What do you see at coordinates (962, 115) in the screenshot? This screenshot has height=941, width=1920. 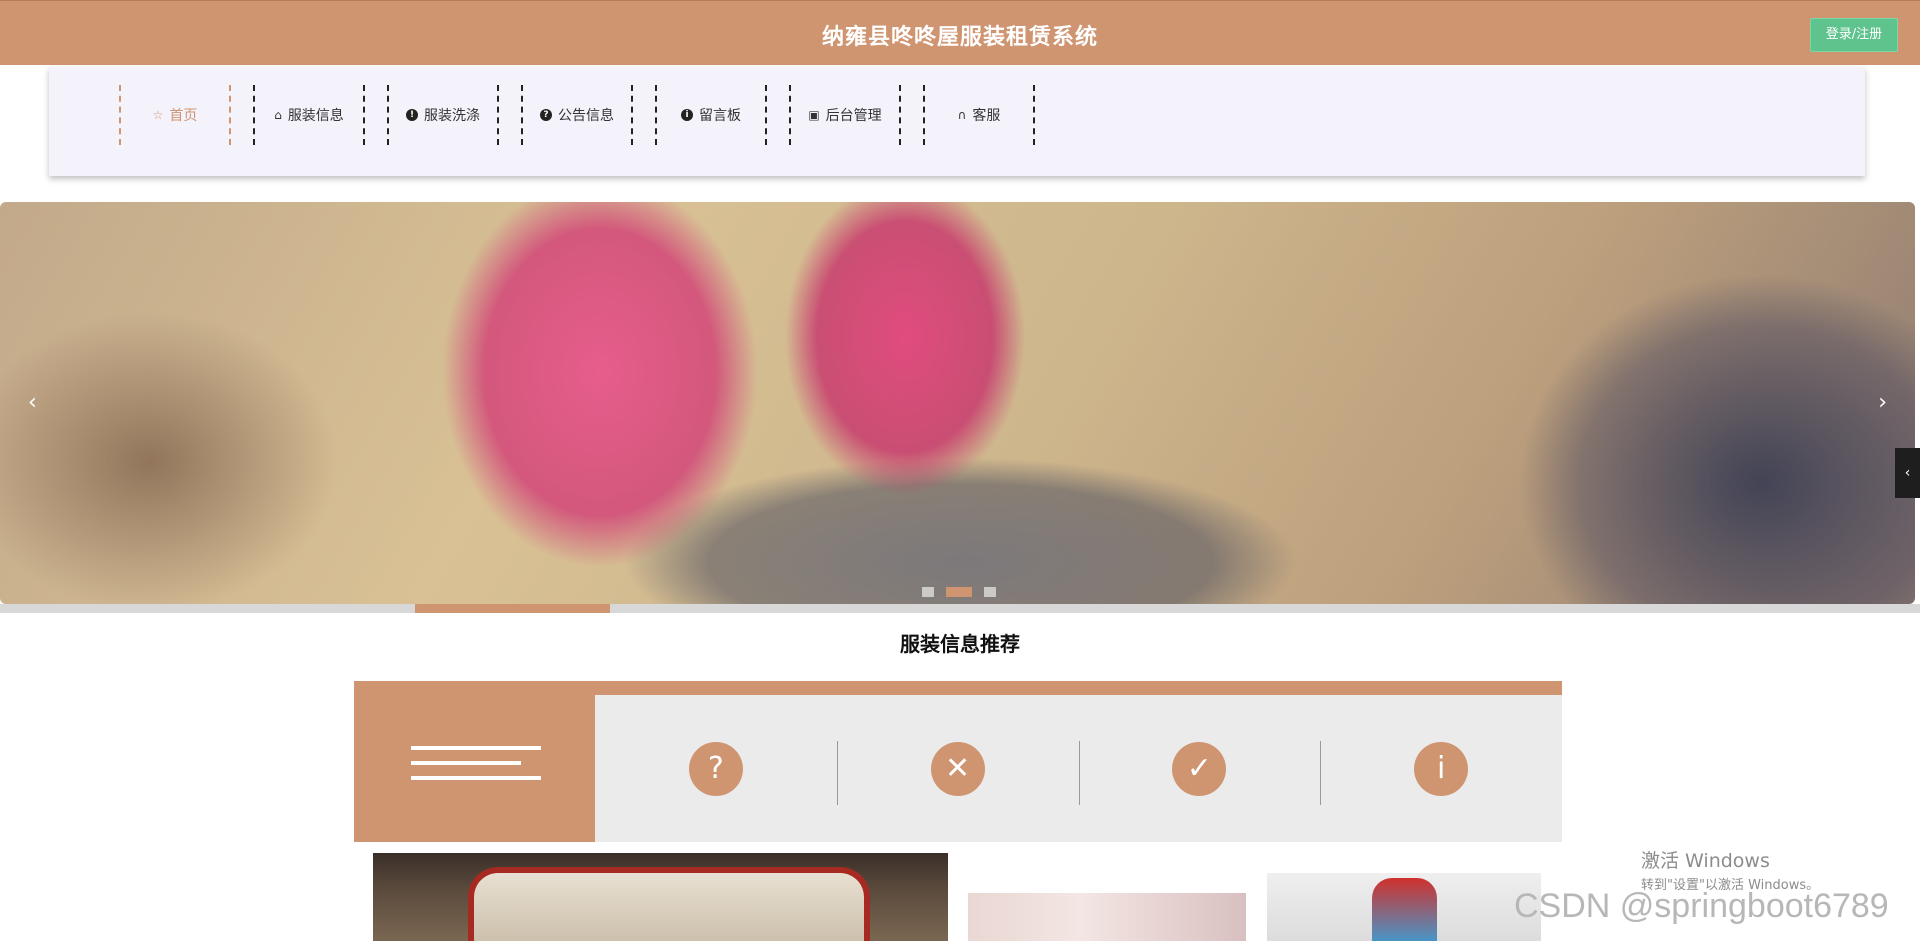 I see `headset-icon: ∩` at bounding box center [962, 115].